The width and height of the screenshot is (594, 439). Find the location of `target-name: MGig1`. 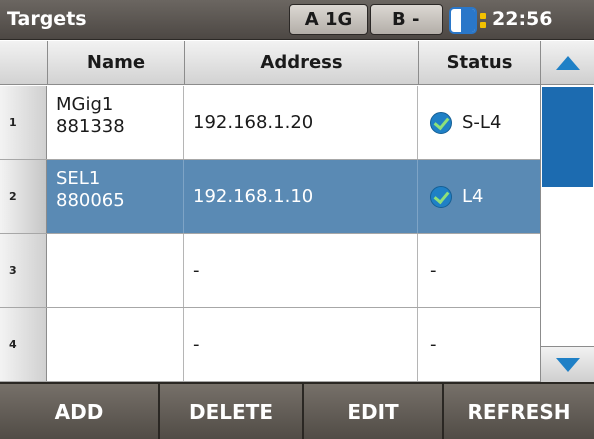

target-name: MGig1 is located at coordinates (85, 104).